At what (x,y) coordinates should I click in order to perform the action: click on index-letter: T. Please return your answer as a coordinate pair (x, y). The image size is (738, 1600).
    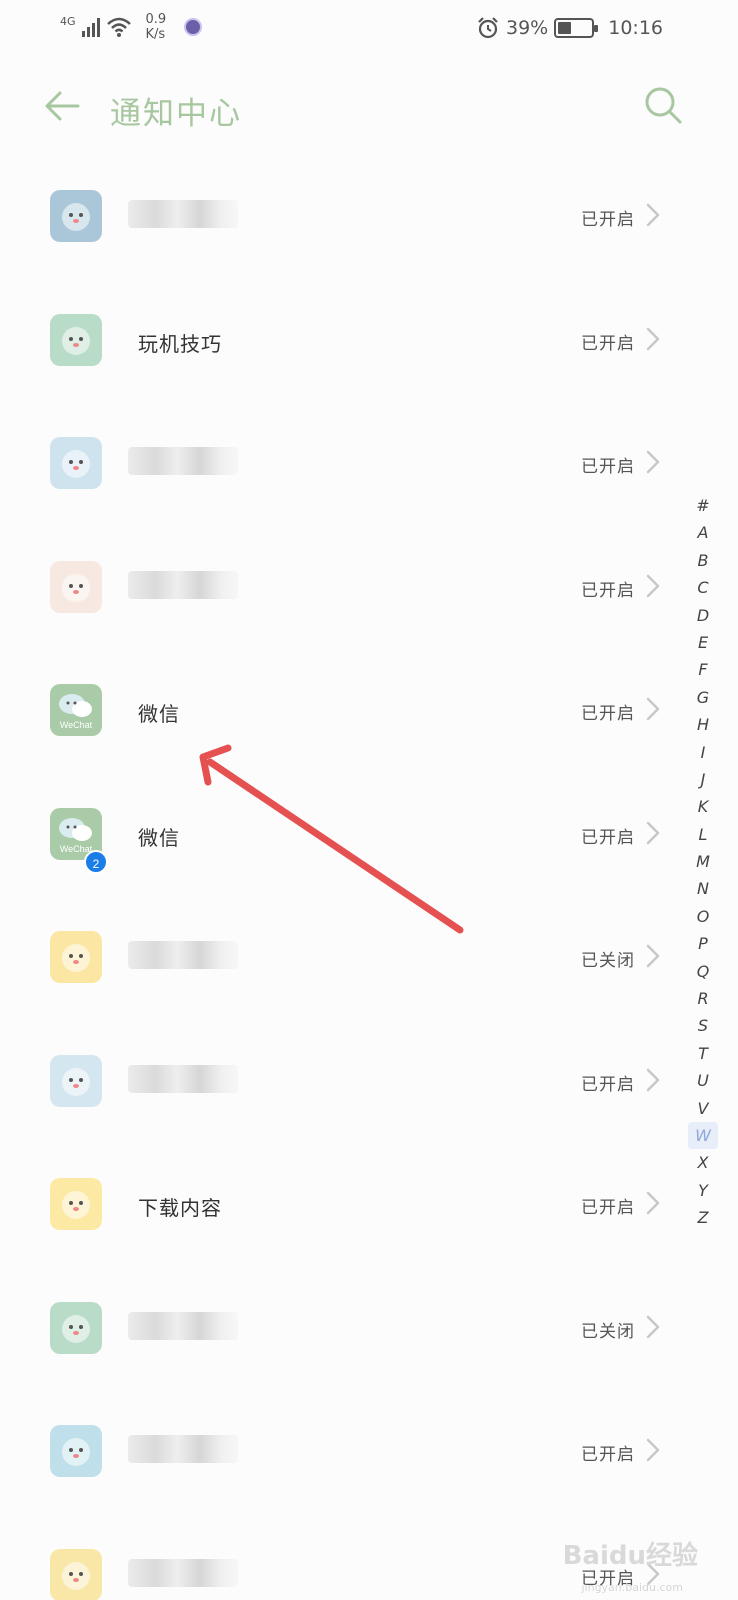
    Looking at the image, I should click on (703, 1053).